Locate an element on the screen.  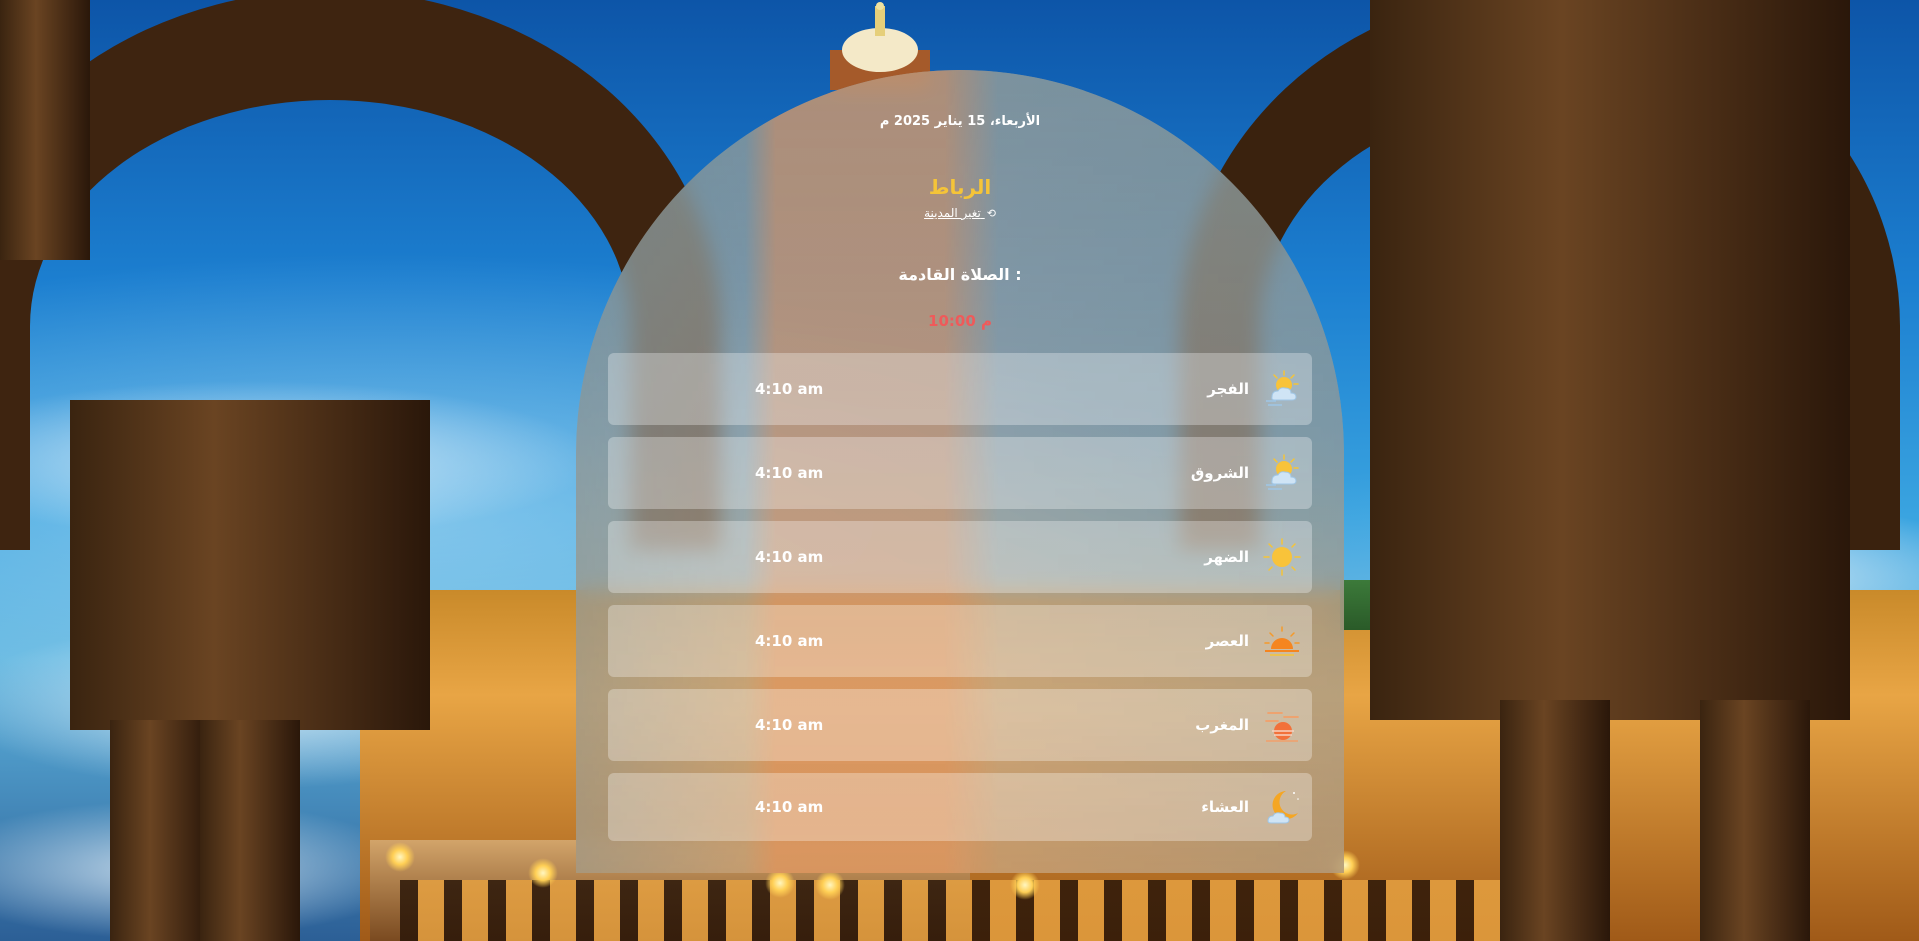
prayer-row-shurooq: الشروق 4:10 am is located at coordinates (960, 473).